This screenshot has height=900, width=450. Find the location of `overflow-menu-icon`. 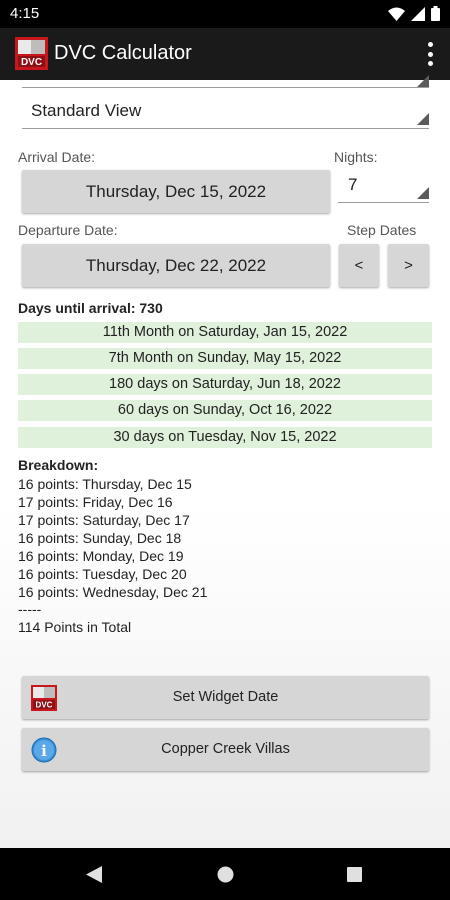

overflow-menu-icon is located at coordinates (430, 54).